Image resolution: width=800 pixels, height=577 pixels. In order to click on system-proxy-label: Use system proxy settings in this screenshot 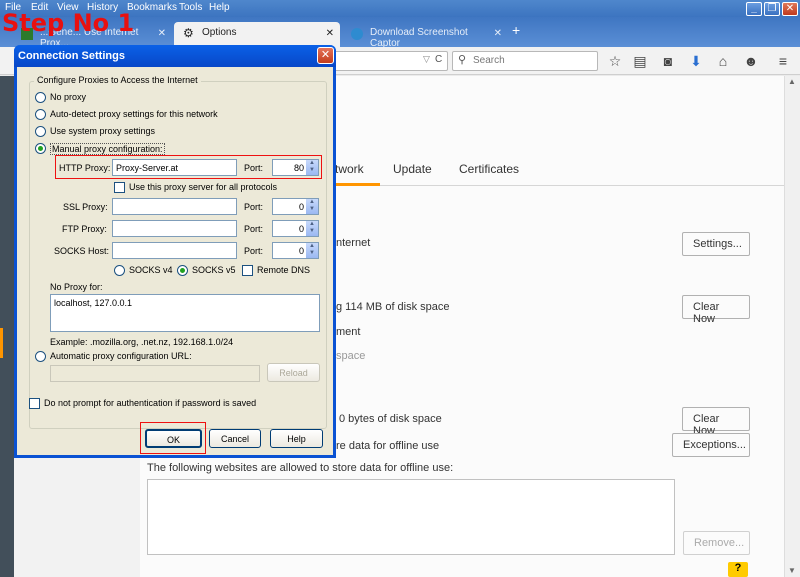, I will do `click(103, 131)`.